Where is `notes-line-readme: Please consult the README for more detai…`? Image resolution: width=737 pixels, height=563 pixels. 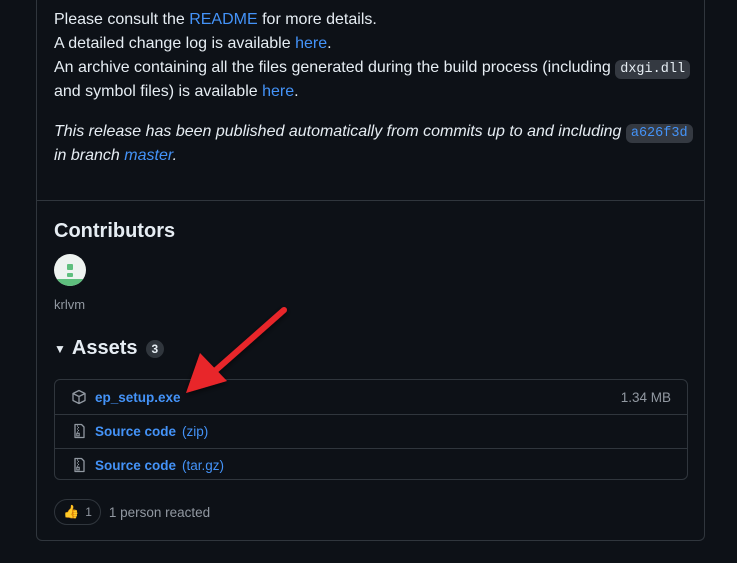
notes-line-readme: Please consult the README for more detai… is located at coordinates (374, 20).